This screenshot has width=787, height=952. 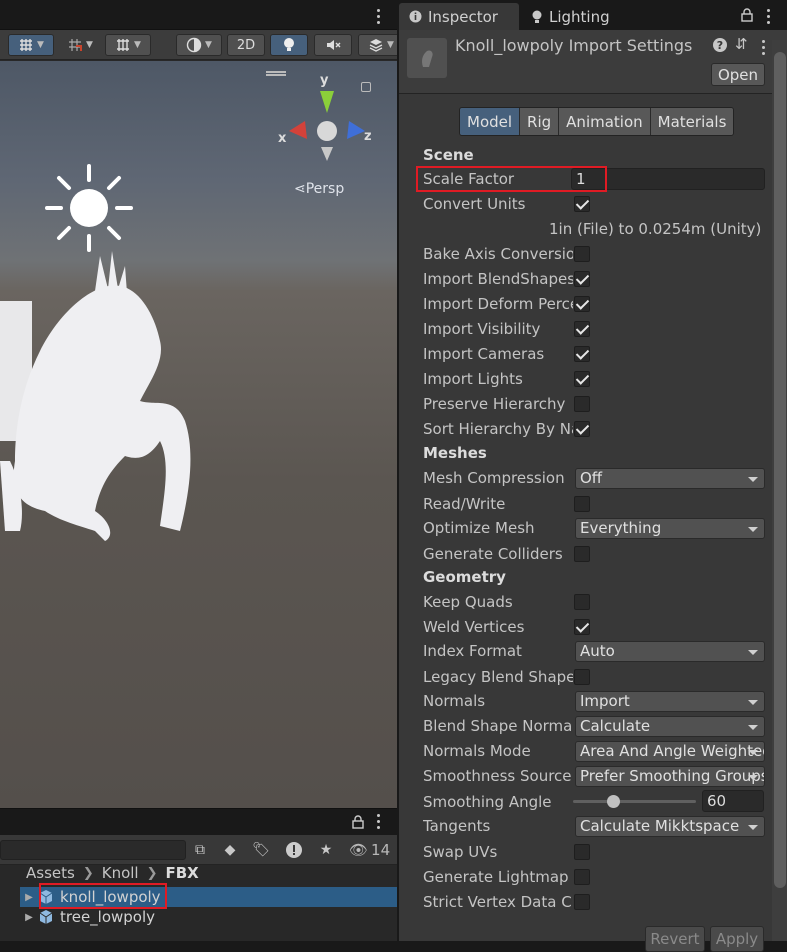 I want to click on scrollbar-thumb, so click(x=780, y=470).